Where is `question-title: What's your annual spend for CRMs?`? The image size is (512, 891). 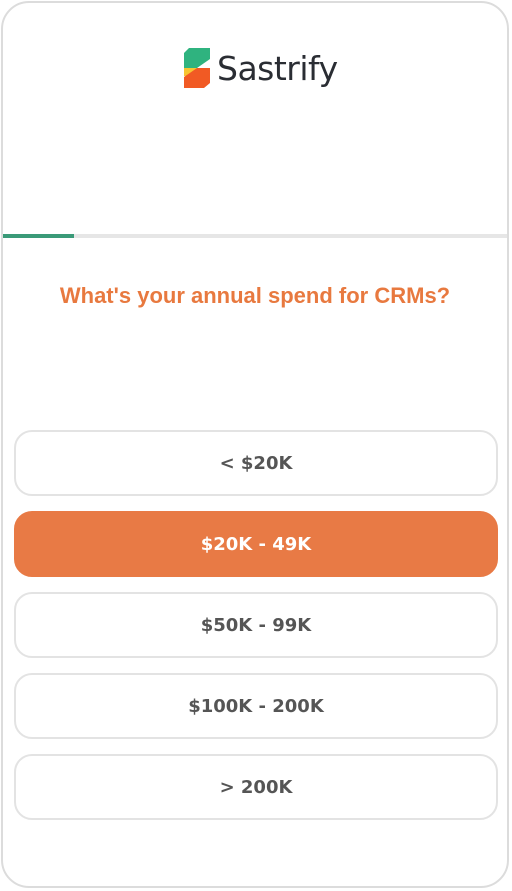
question-title: What's your annual spend for CRMs? is located at coordinates (255, 295).